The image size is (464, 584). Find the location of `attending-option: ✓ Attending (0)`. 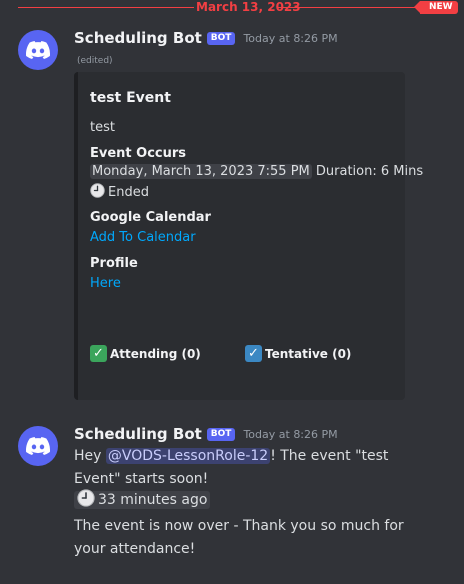

attending-option: ✓ Attending (0) is located at coordinates (145, 353).